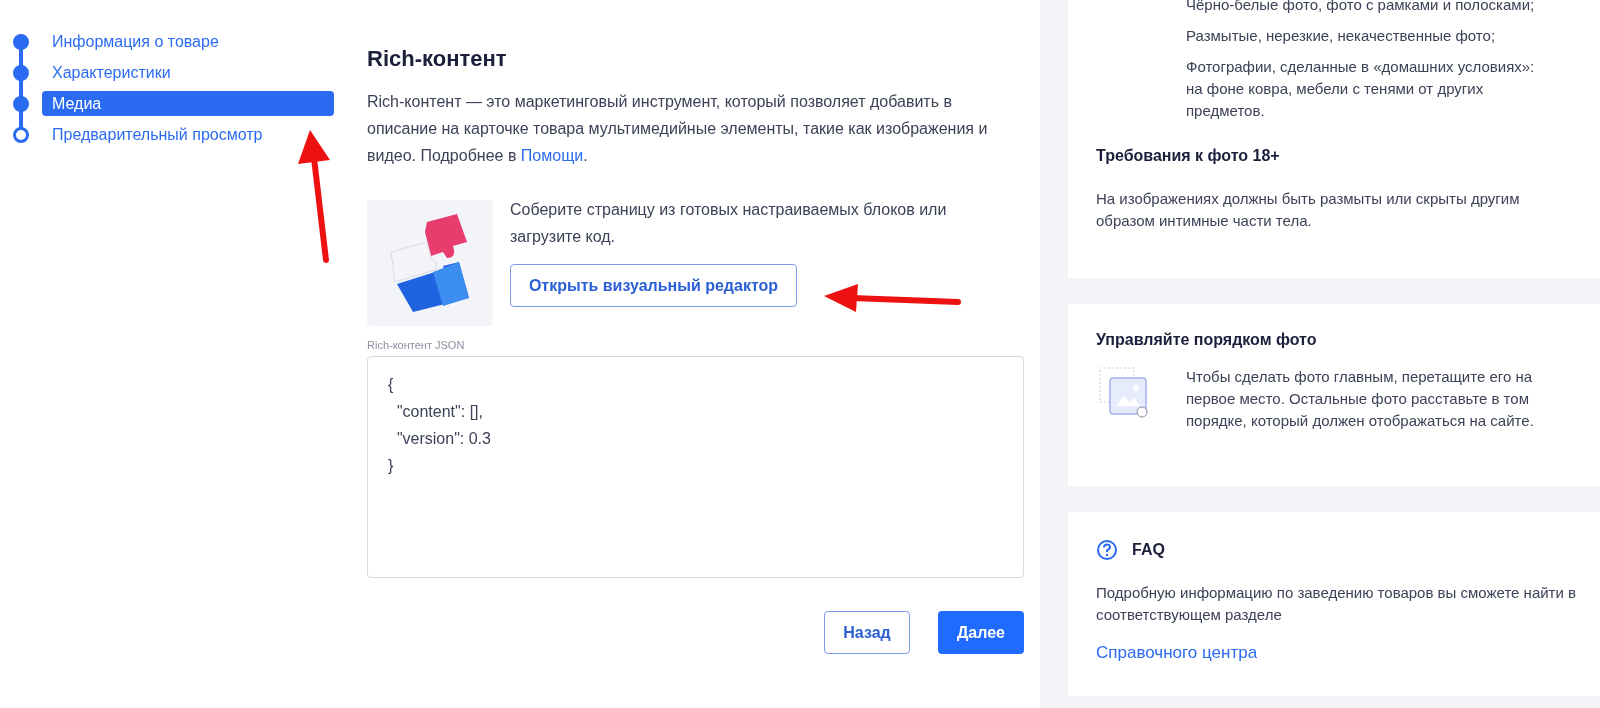  What do you see at coordinates (437, 59) in the screenshot?
I see `page-title: Rich-контент` at bounding box center [437, 59].